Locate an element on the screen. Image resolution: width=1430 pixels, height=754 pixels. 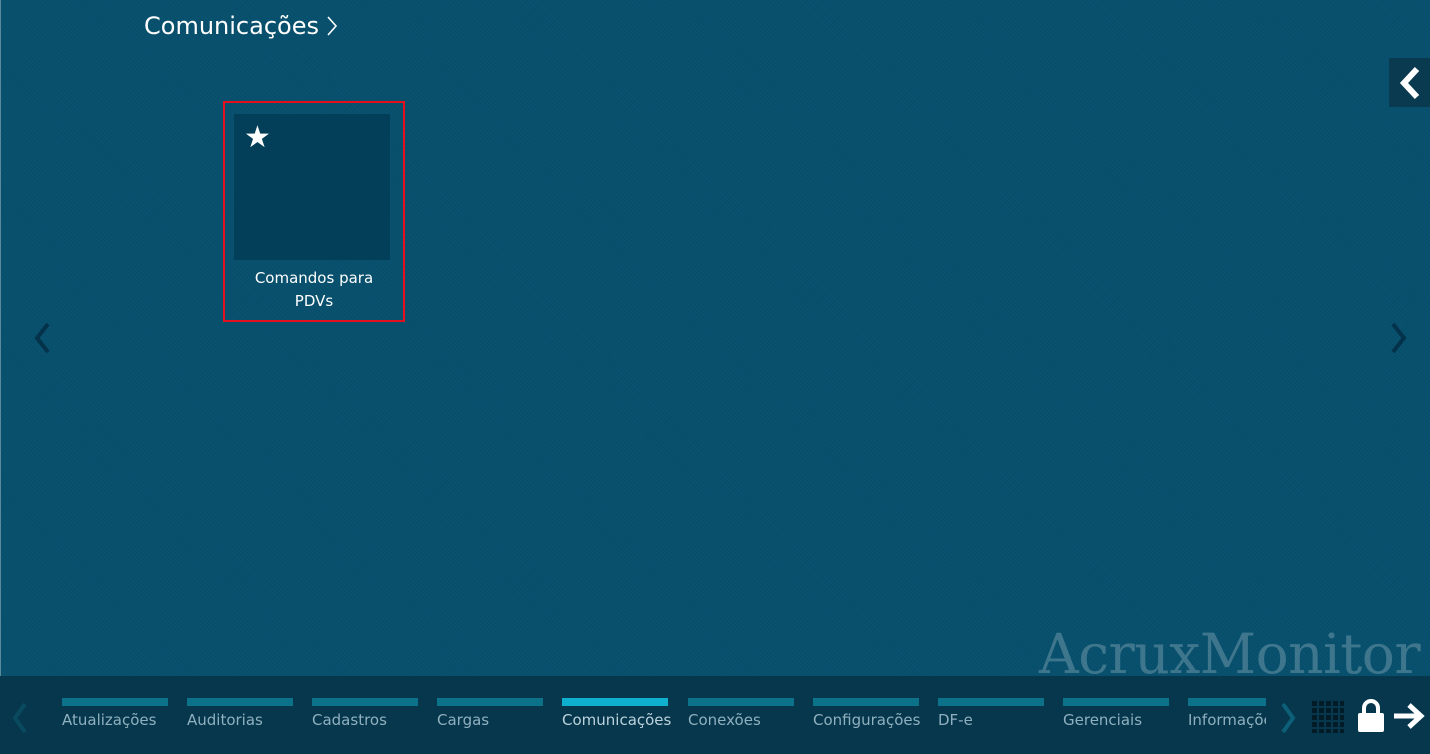
page-title: Comunicações is located at coordinates (241, 26).